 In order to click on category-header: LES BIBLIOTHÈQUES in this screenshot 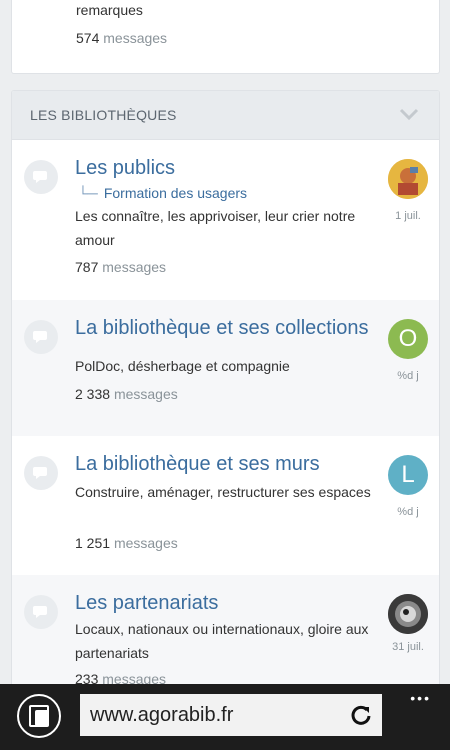, I will do `click(225, 115)`.